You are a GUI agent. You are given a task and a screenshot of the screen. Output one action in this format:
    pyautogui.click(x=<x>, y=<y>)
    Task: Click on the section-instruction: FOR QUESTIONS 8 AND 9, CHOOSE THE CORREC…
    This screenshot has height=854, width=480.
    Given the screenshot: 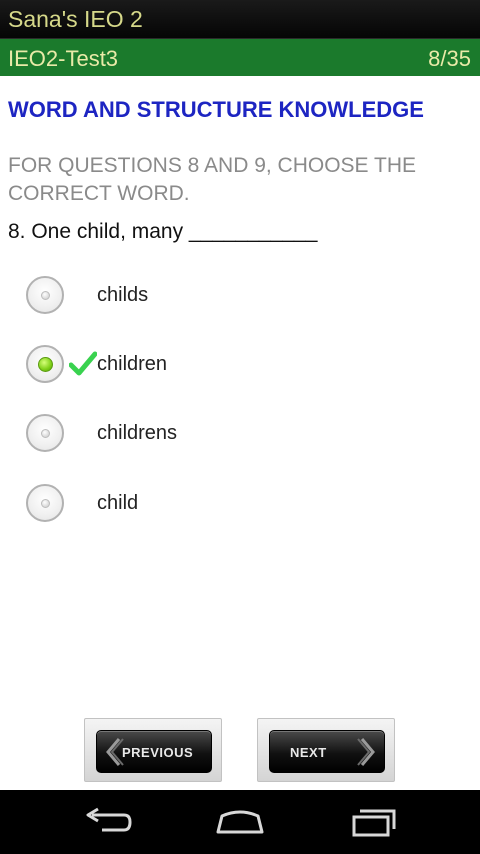 What is the action you would take?
    pyautogui.click(x=212, y=179)
    